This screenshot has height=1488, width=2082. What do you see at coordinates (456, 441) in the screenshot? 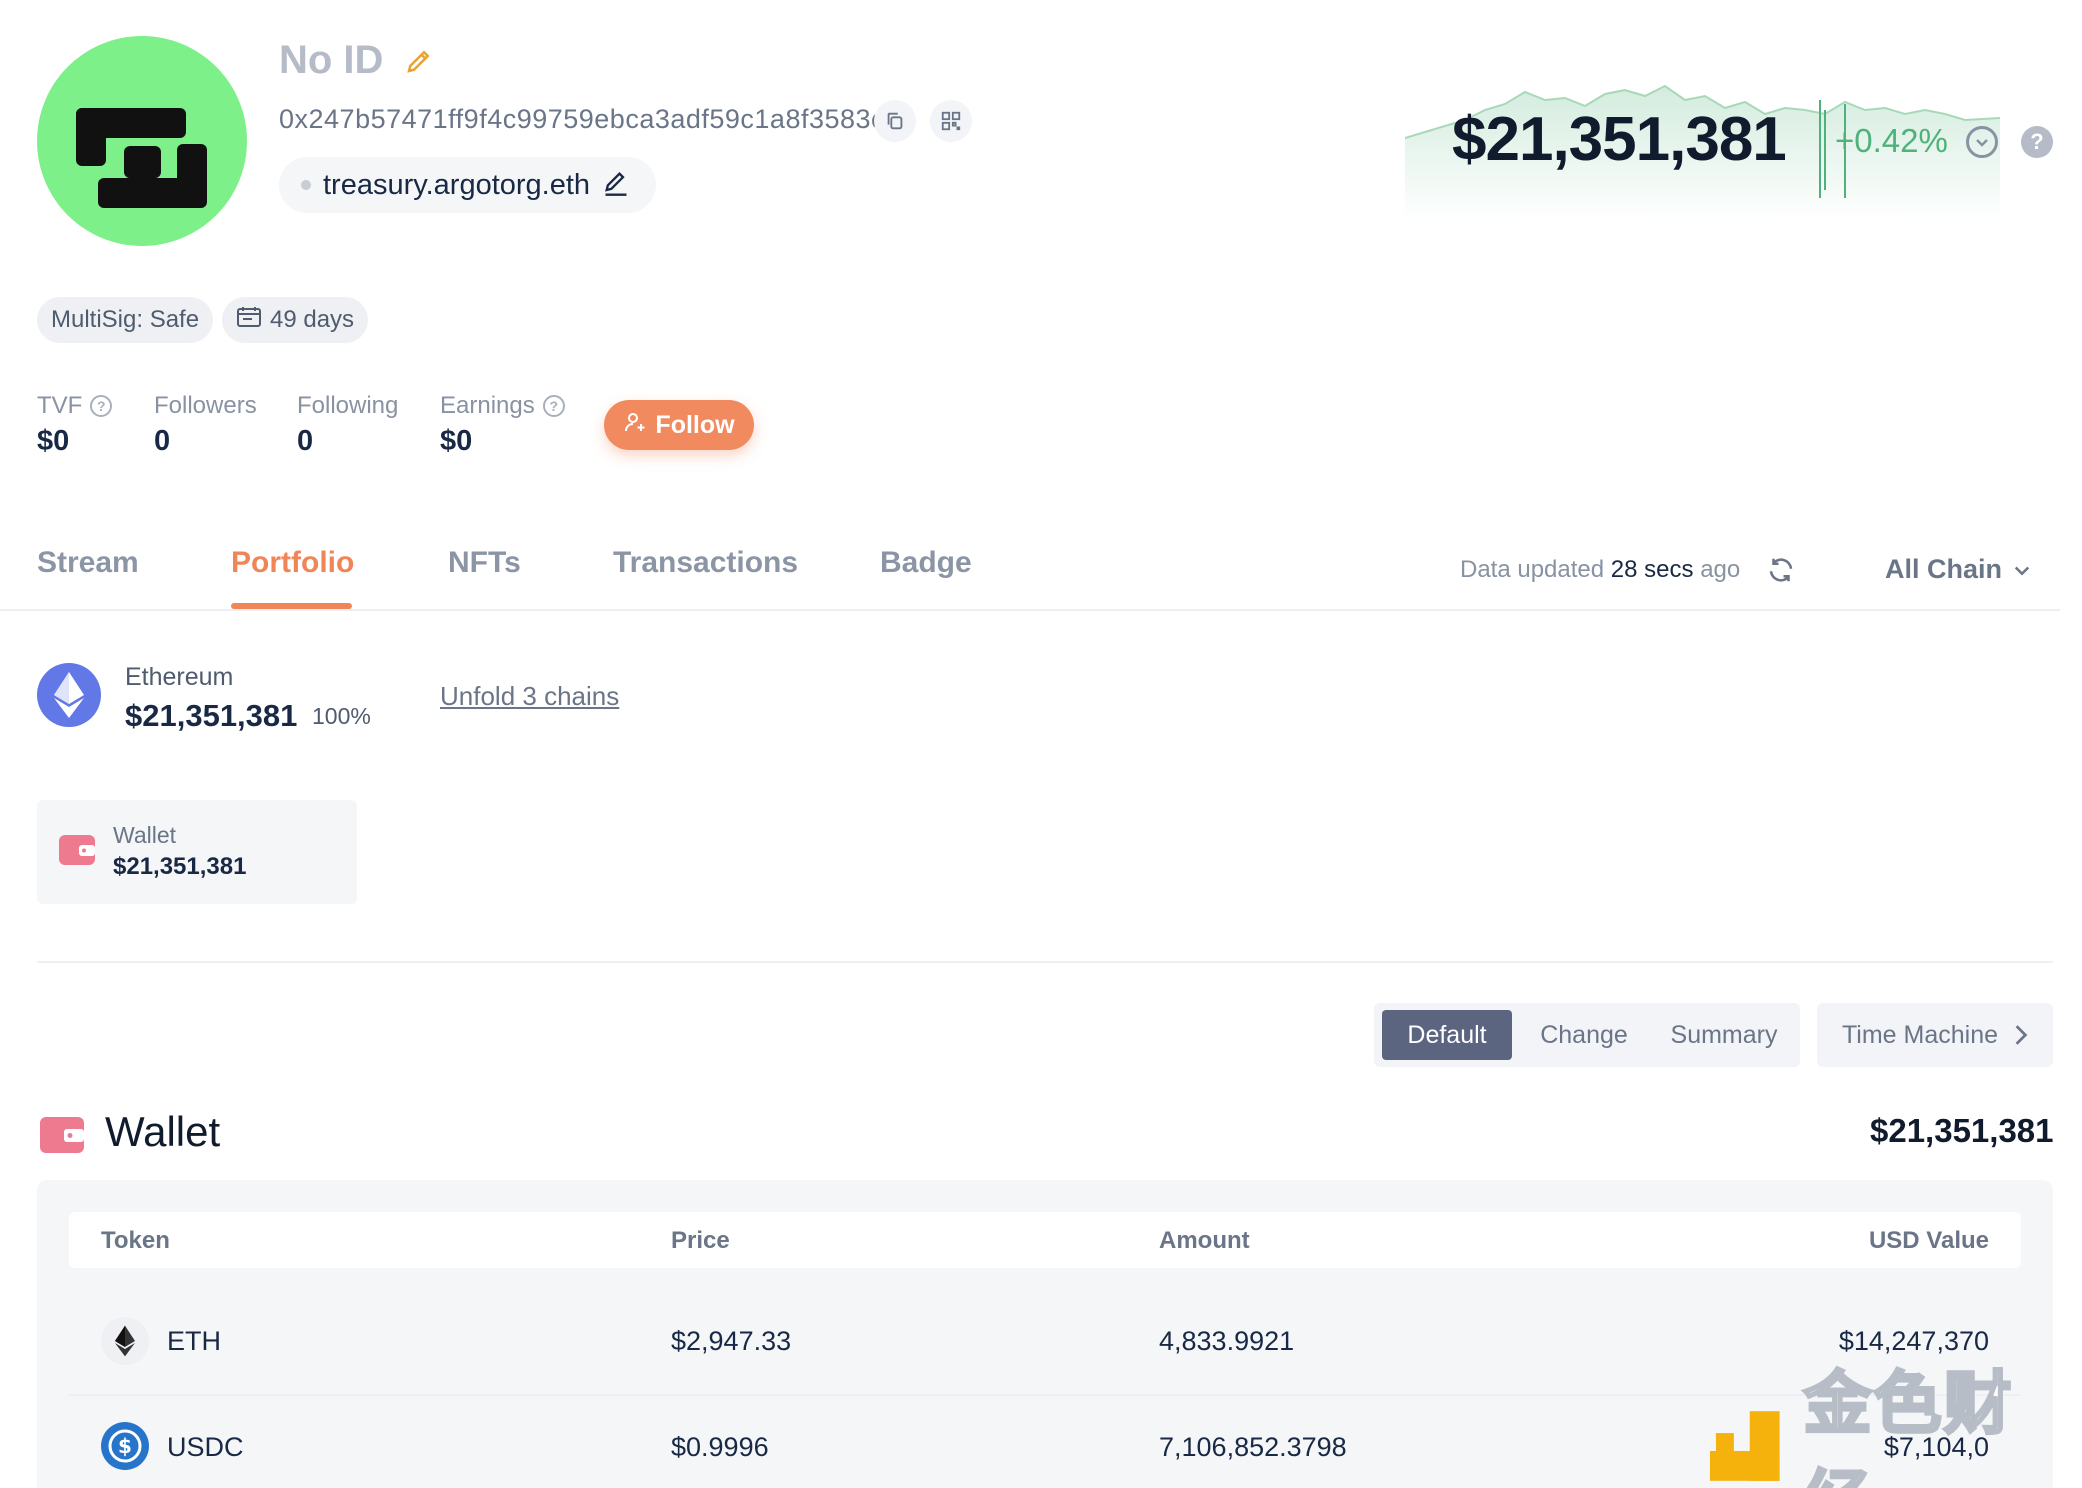
I see `stat-earnings-value: $0` at bounding box center [456, 441].